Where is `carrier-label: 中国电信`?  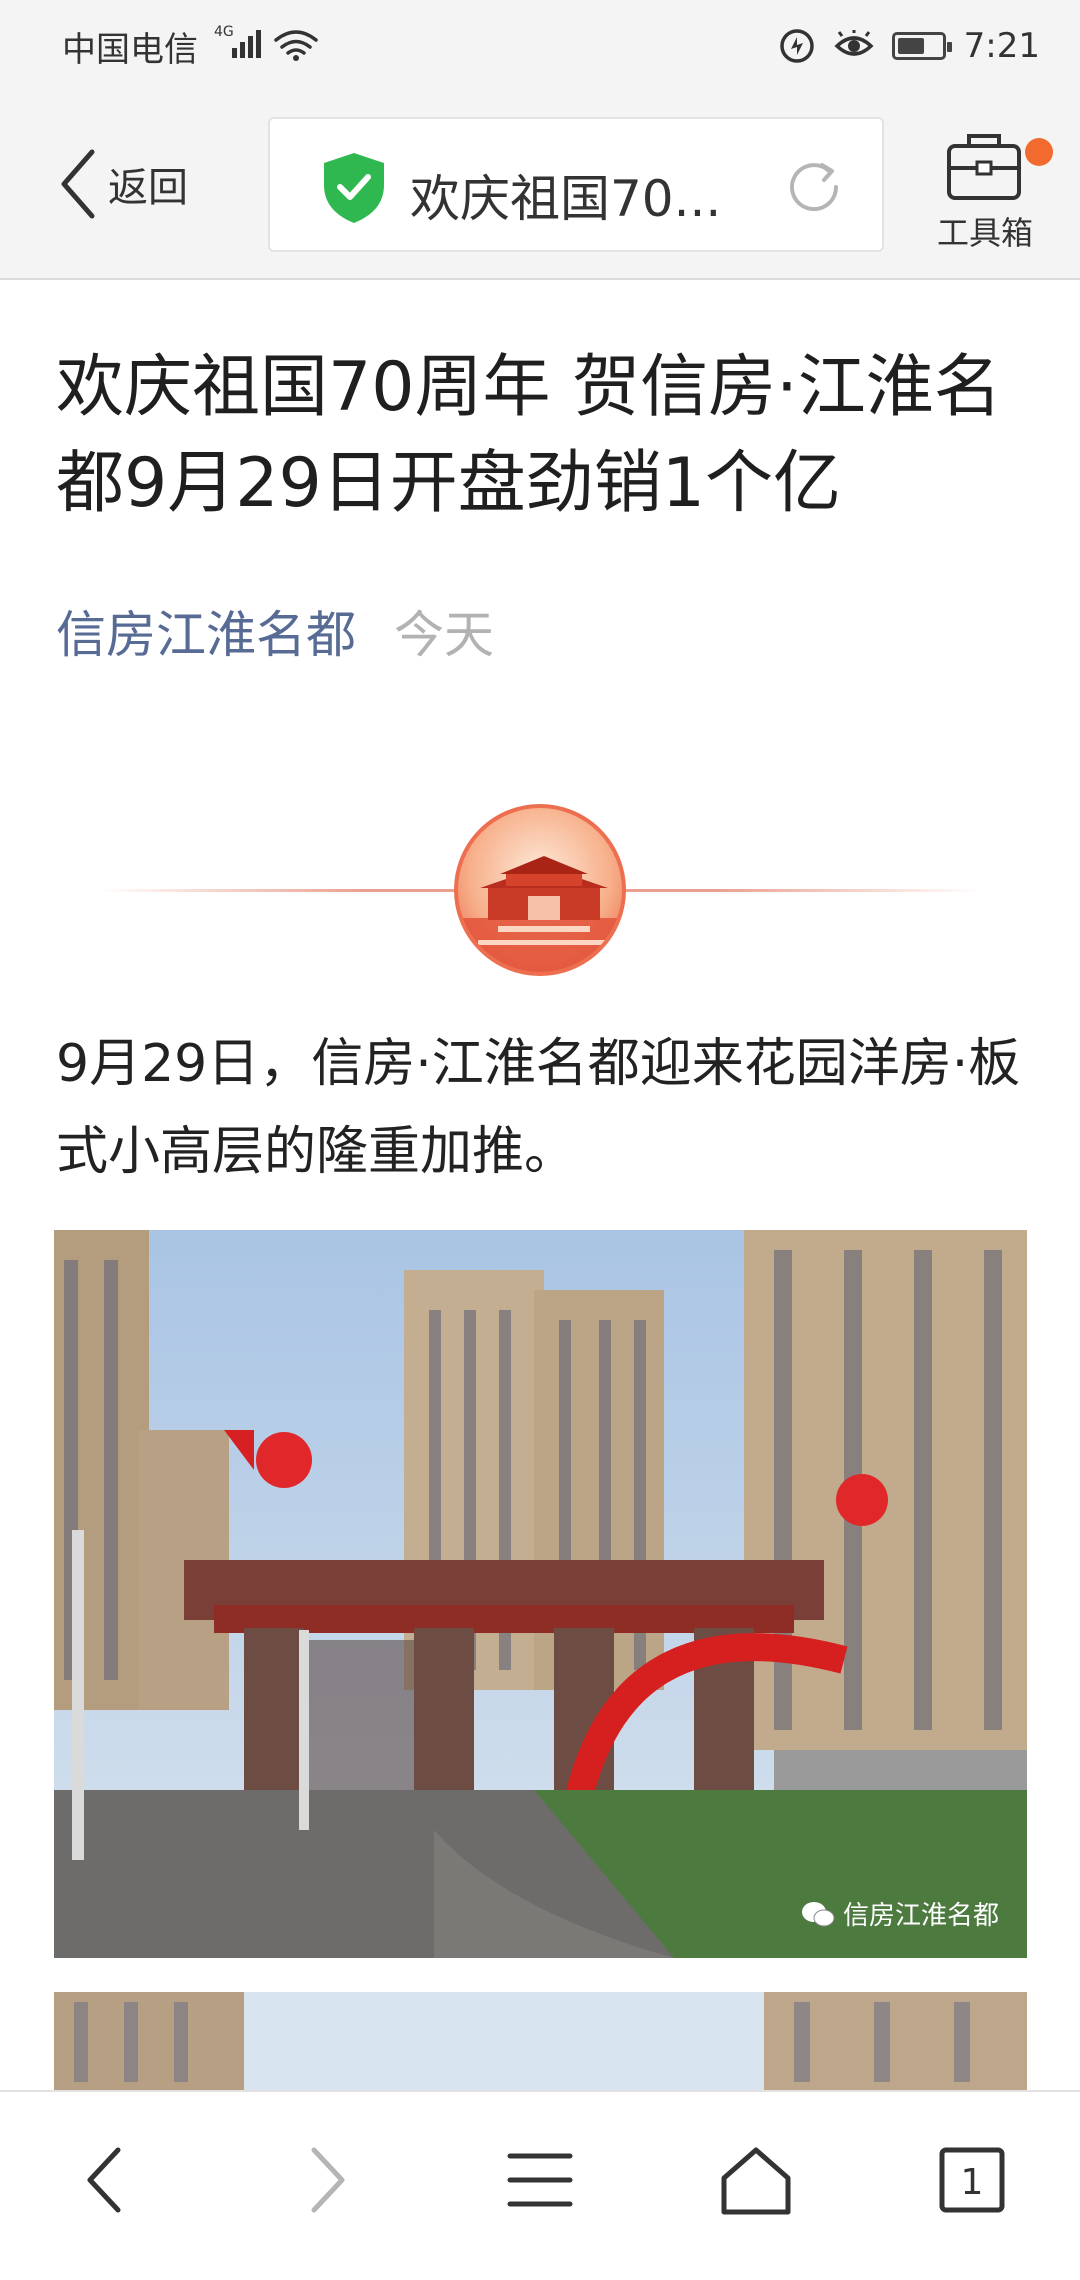 carrier-label: 中国电信 is located at coordinates (130, 50).